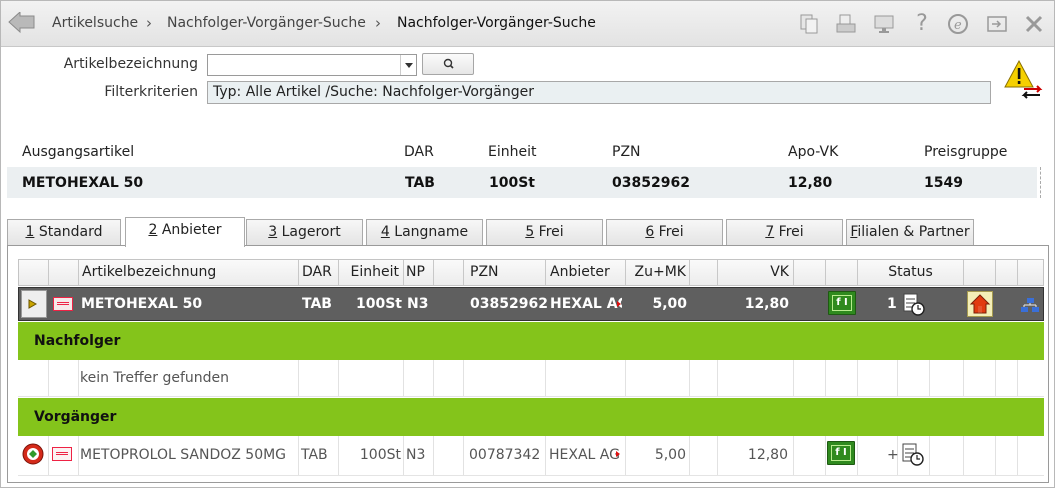 Image resolution: width=1055 pixels, height=488 pixels. I want to click on close-icon, so click(1034, 24).